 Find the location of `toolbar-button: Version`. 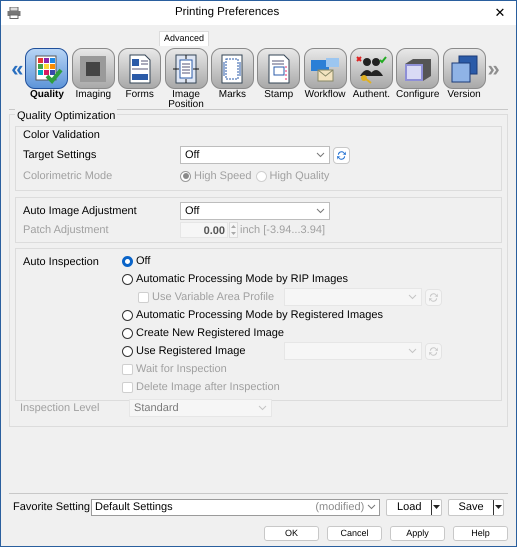

toolbar-button: Version is located at coordinates (464, 74).